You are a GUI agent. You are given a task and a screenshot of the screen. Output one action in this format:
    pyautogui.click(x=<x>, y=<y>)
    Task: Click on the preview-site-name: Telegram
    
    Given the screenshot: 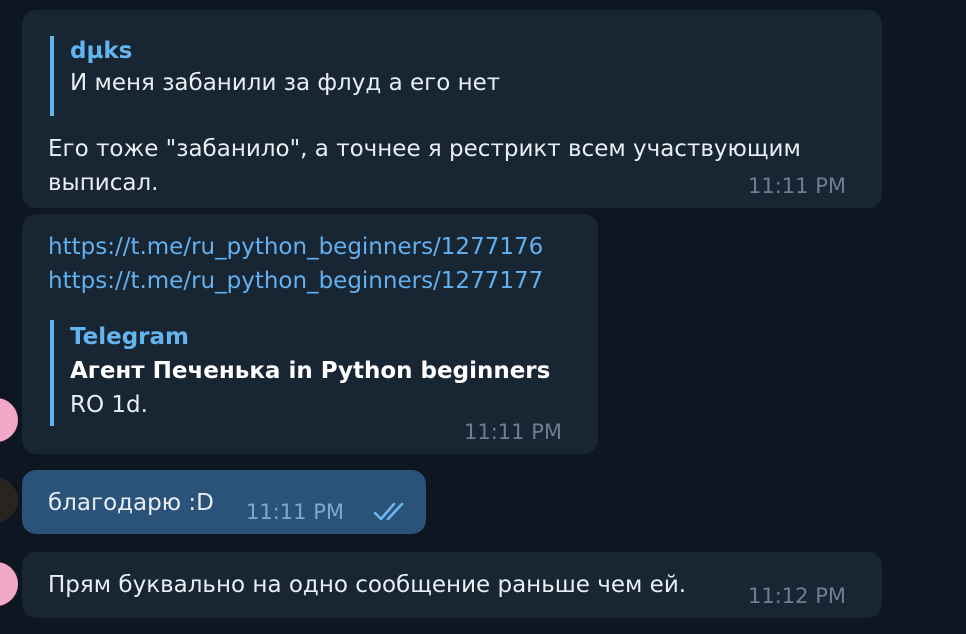 What is the action you would take?
    pyautogui.click(x=130, y=337)
    